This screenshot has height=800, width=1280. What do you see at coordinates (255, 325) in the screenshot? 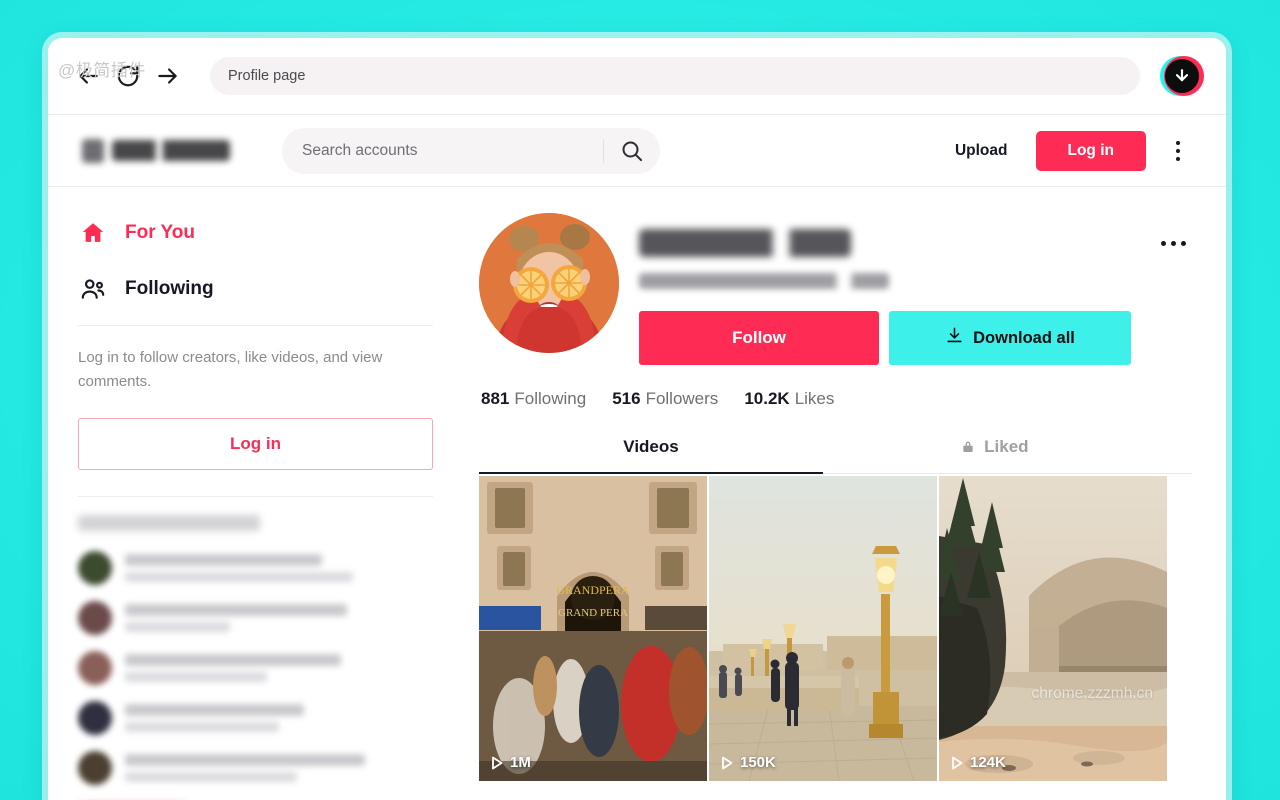
I see `sidebar-divider` at bounding box center [255, 325].